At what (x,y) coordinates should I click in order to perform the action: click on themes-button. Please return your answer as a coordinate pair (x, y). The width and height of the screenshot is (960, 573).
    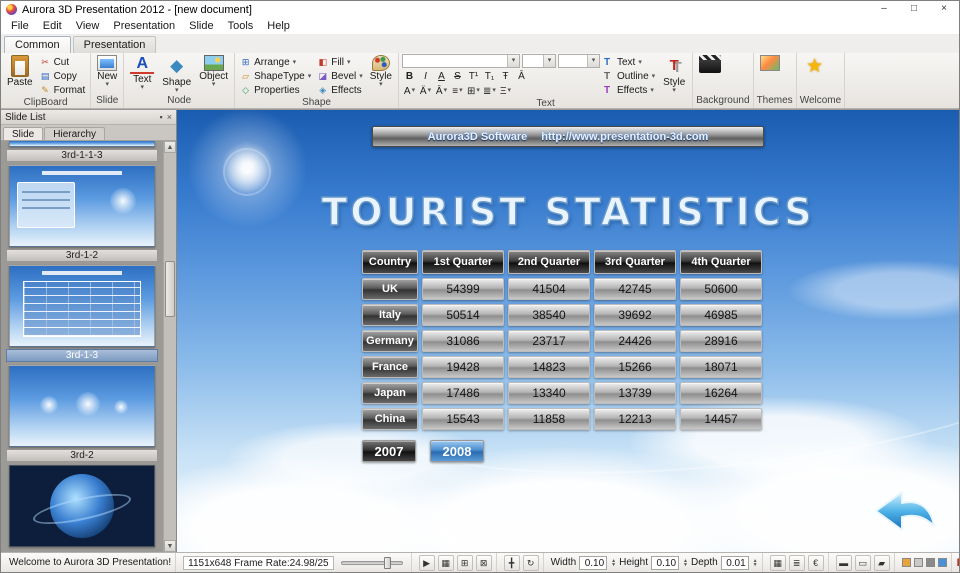
    Looking at the image, I should click on (770, 63).